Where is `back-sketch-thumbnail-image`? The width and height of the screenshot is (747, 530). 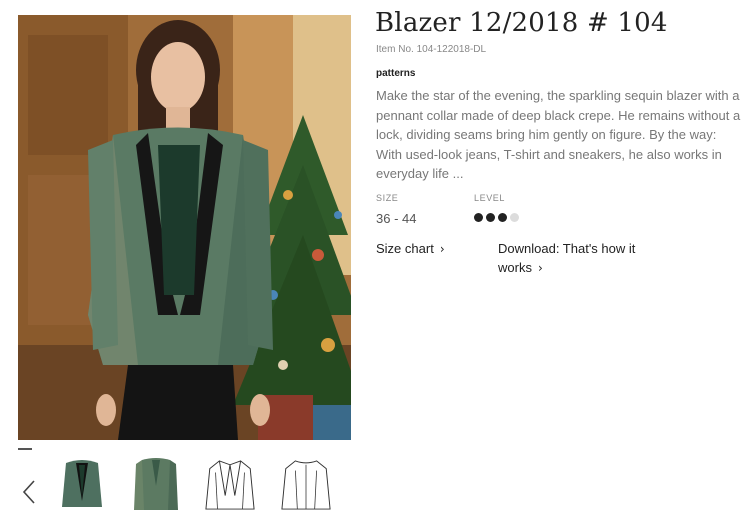
back-sketch-thumbnail-image is located at coordinates (306, 485).